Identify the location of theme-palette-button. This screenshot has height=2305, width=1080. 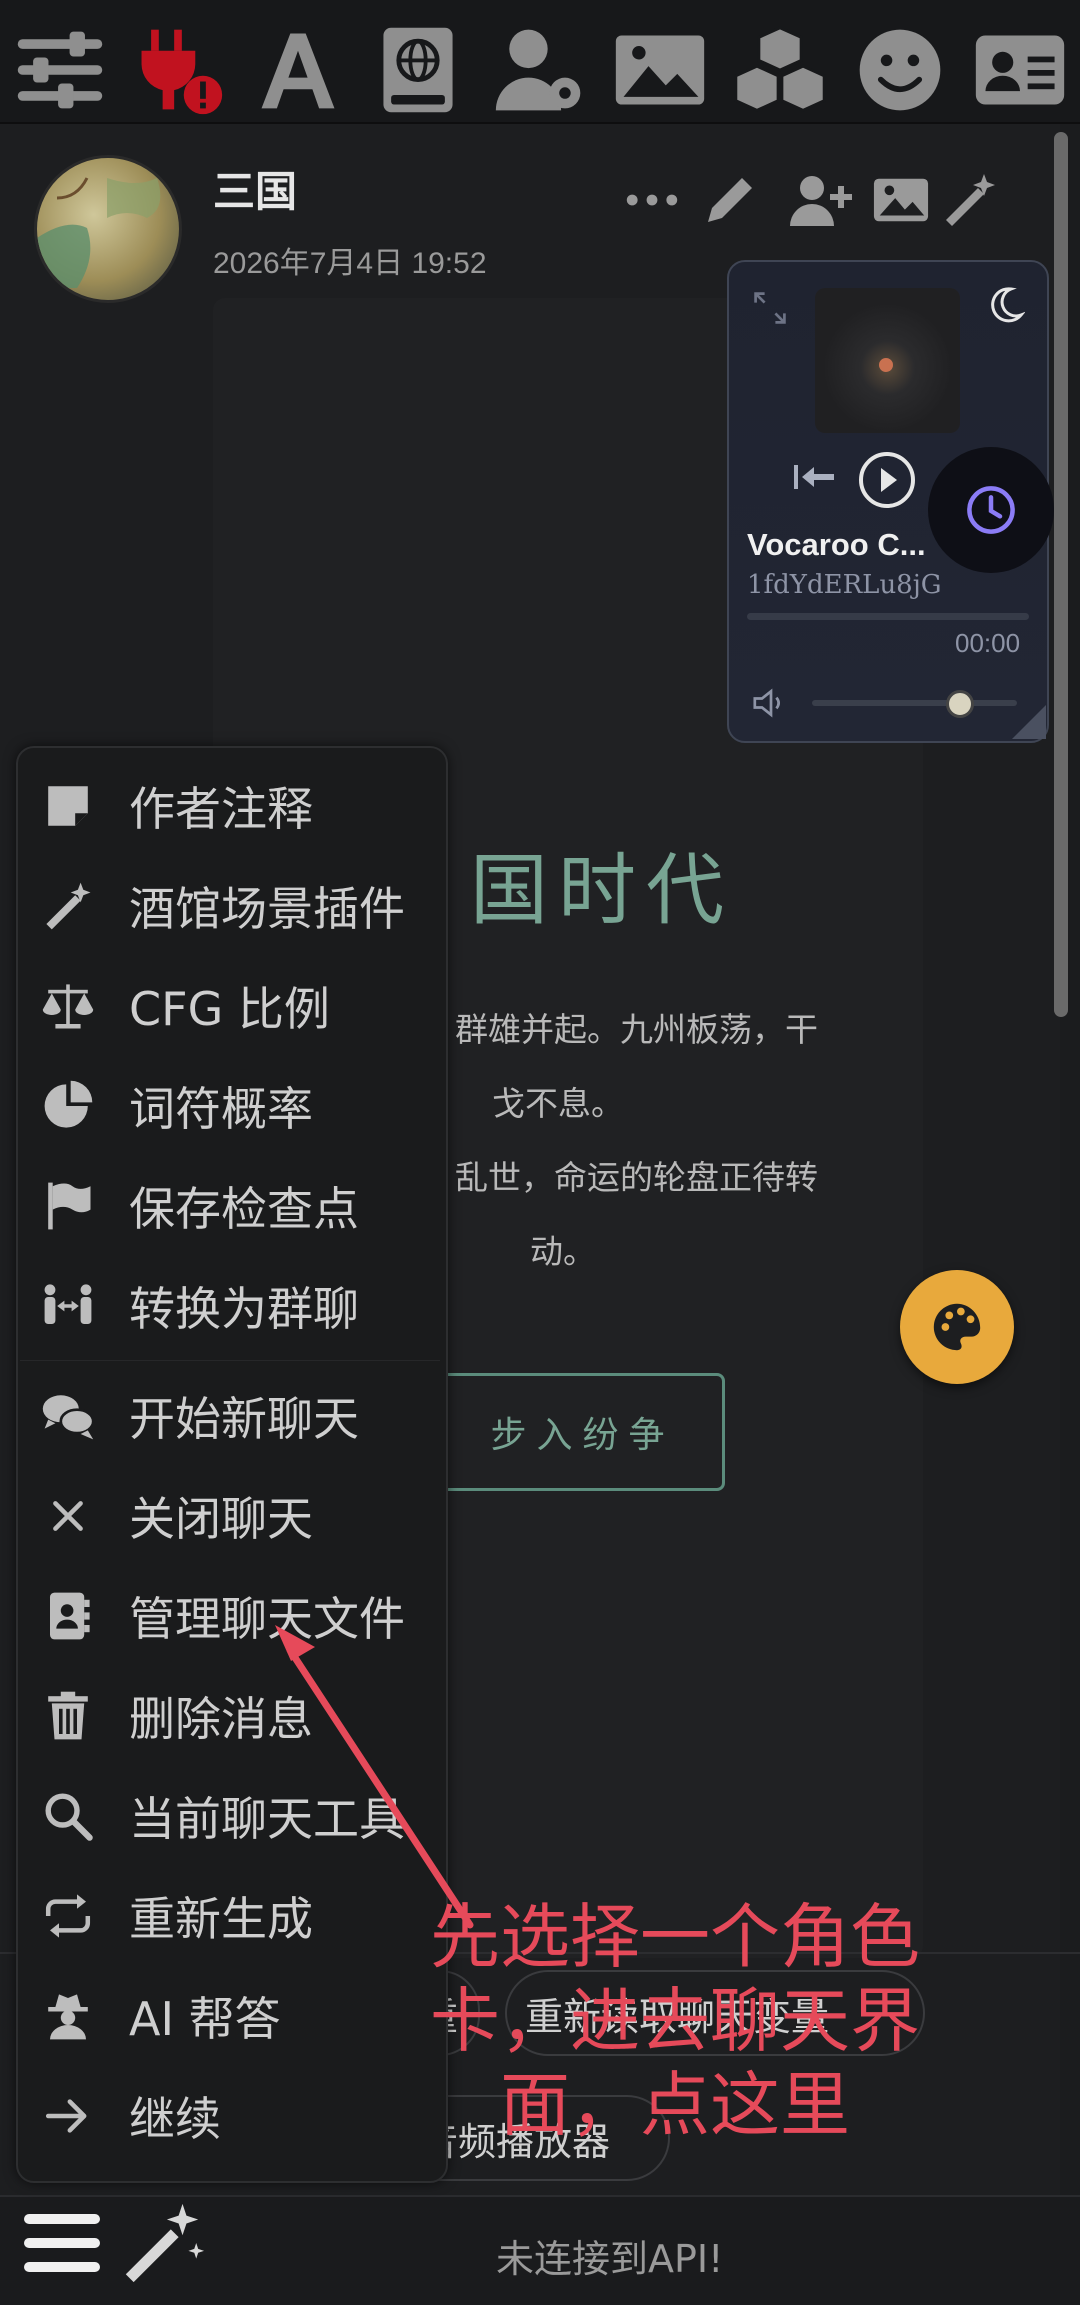
(957, 1327).